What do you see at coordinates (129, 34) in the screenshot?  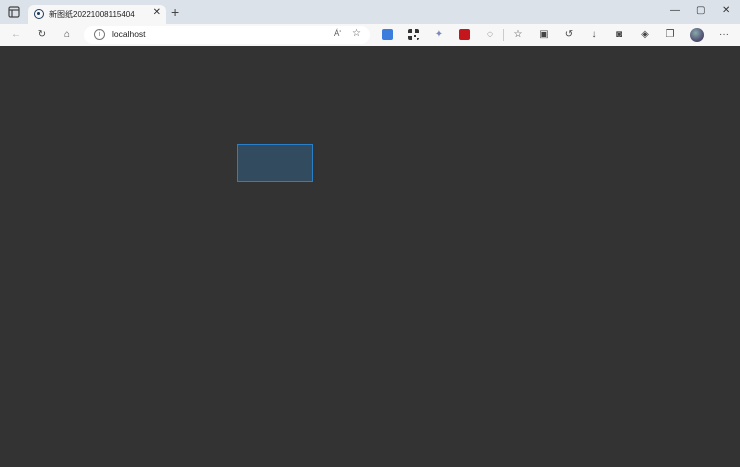 I see `url-text: localhost` at bounding box center [129, 34].